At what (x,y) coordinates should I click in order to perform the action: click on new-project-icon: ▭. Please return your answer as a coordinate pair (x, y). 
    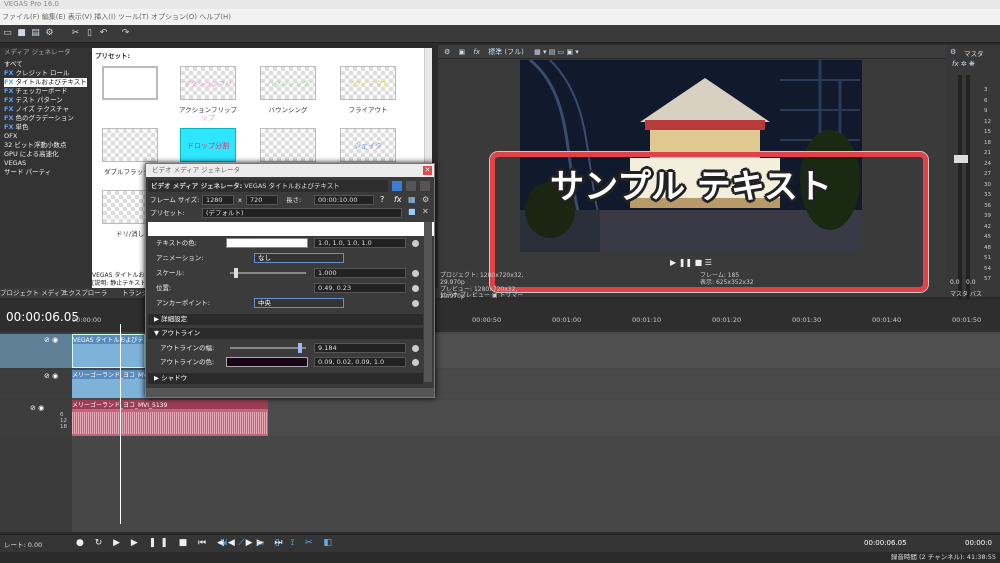
    Looking at the image, I should click on (7, 33).